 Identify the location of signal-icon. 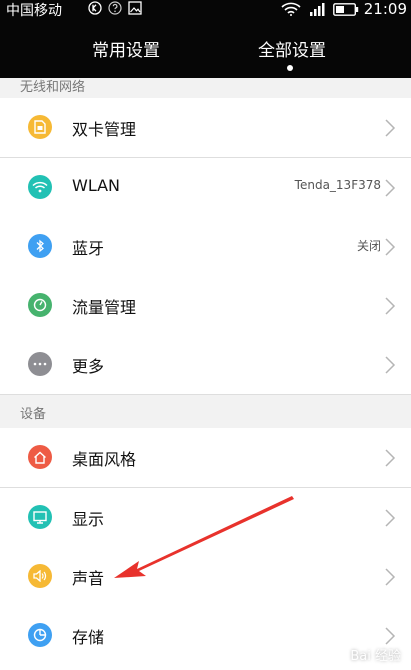
(317, 9).